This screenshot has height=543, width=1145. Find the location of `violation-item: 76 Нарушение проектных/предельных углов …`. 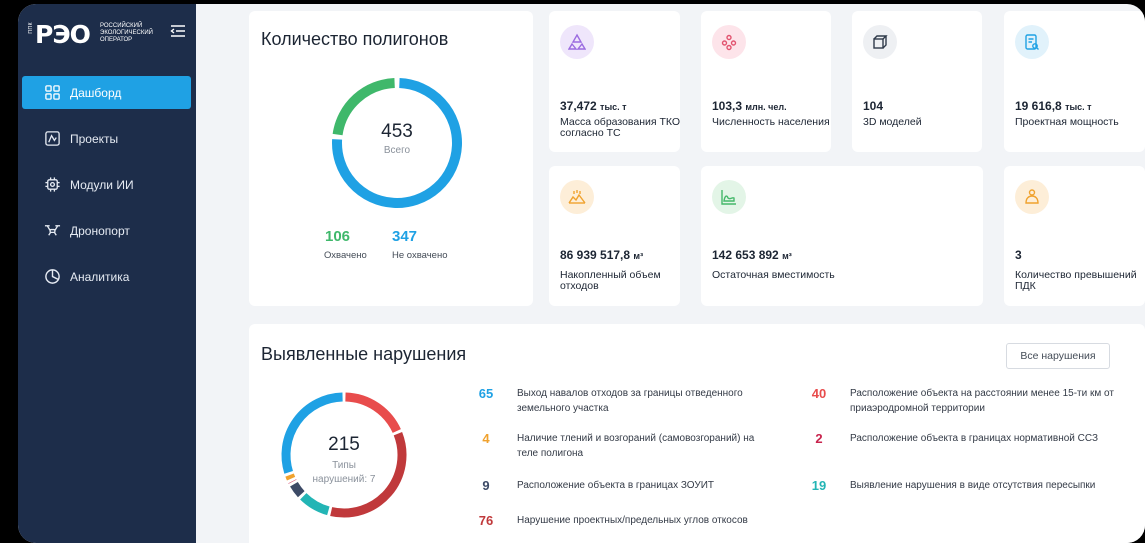

violation-item: 76 Нарушение проектных/предельных углов … is located at coordinates (621, 520).